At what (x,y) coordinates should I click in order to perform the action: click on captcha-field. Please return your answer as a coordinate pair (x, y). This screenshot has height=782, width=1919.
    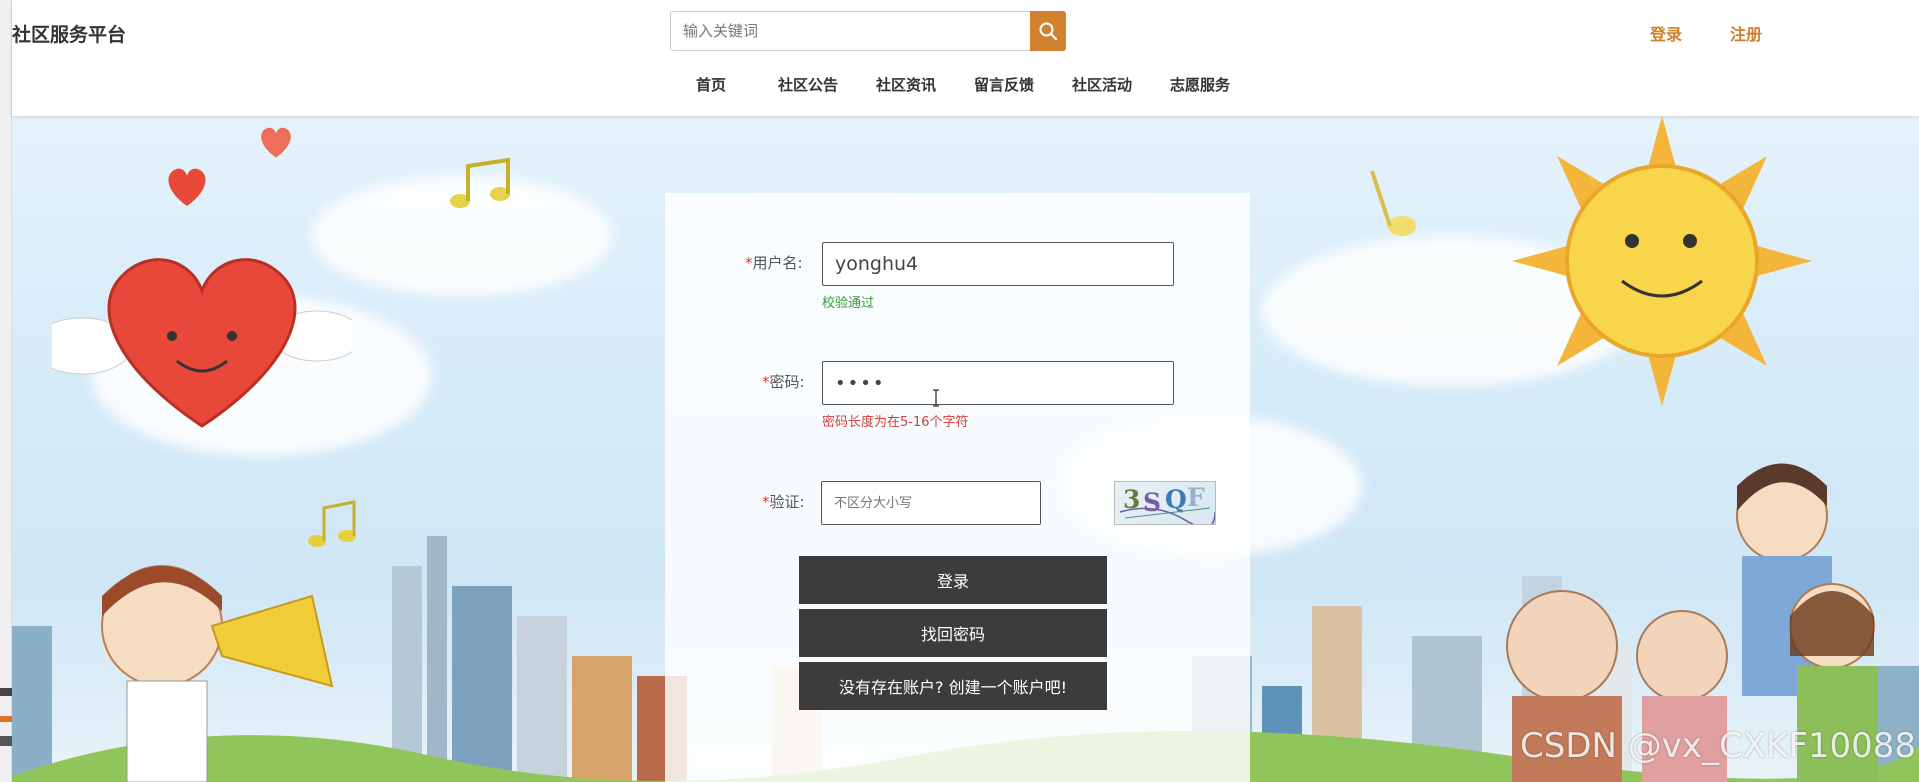
    Looking at the image, I should click on (931, 503).